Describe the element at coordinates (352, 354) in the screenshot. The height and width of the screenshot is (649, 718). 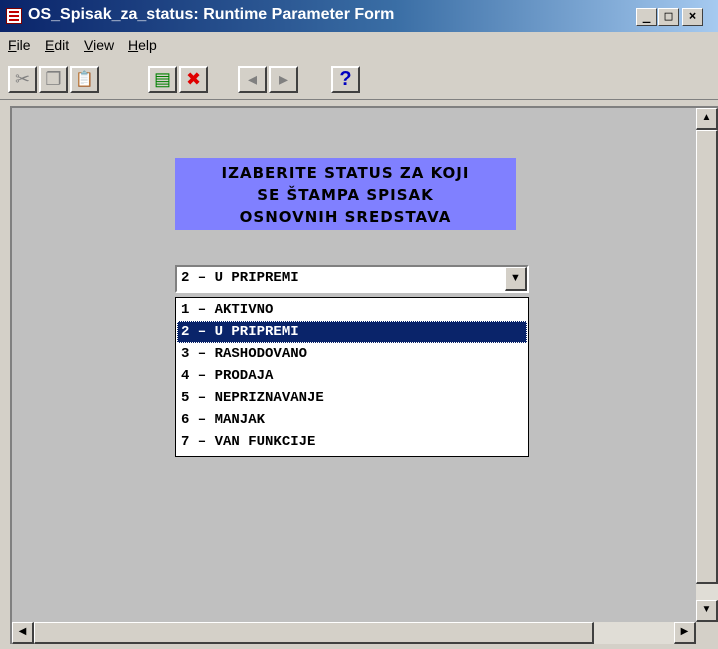
I see `status-option-3: 3 – RASHODOVANO` at that location.